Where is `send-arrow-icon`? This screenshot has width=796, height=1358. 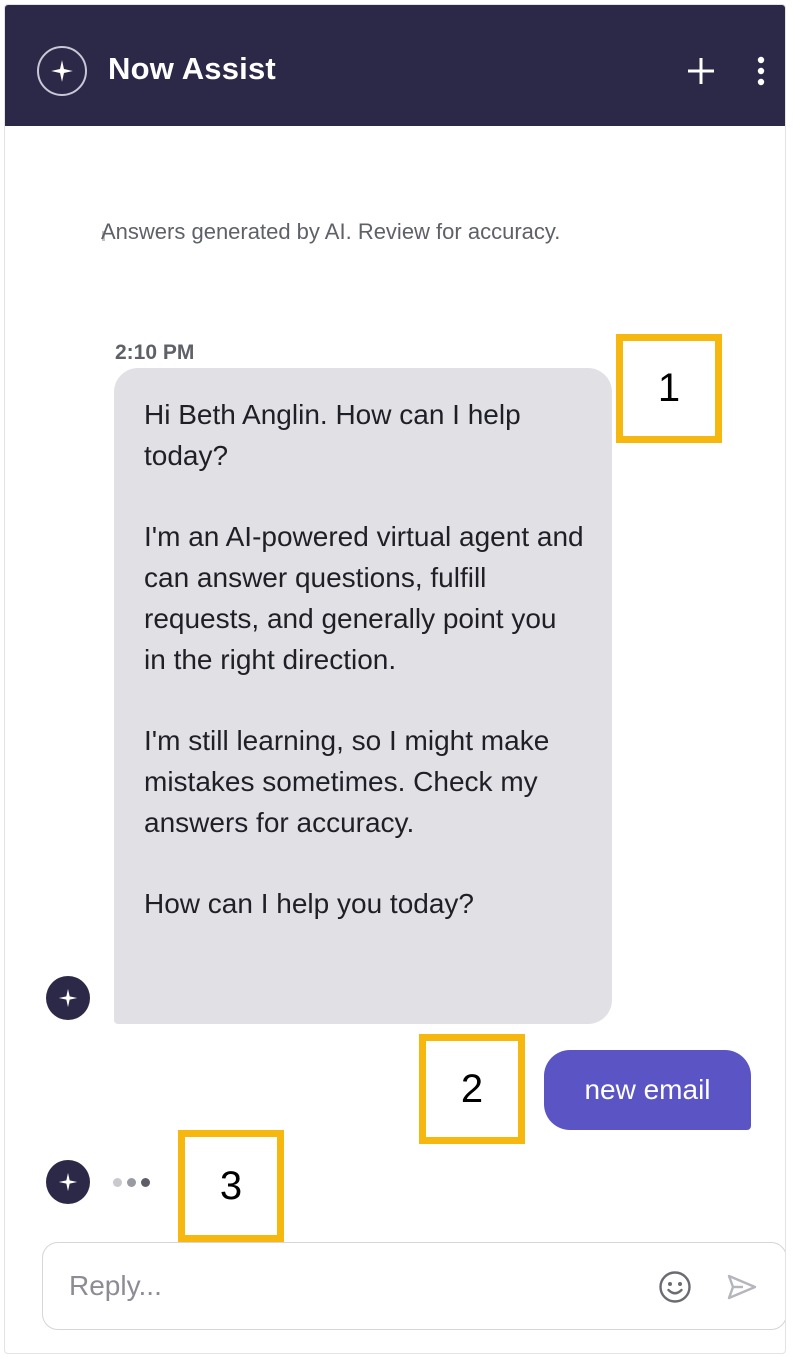 send-arrow-icon is located at coordinates (742, 1287).